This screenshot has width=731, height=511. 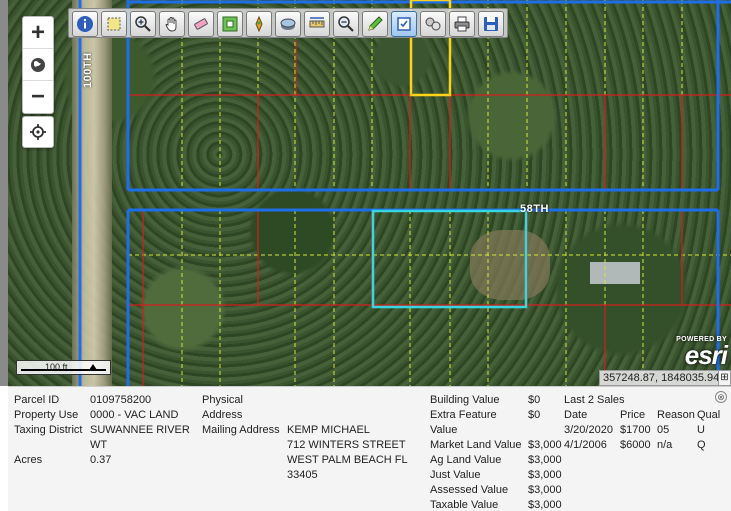 I want to click on identify-tool, so click(x=404, y=24).